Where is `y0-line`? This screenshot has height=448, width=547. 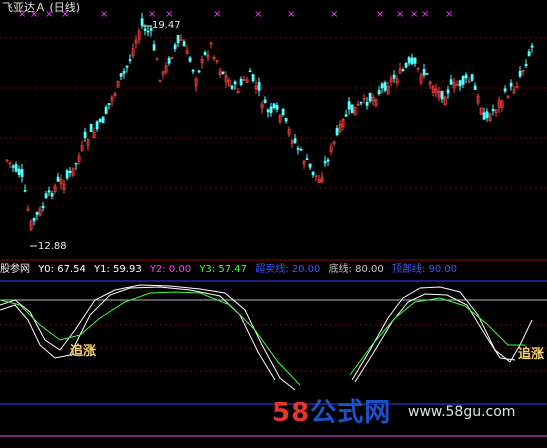
y0-line is located at coordinates (442, 333).